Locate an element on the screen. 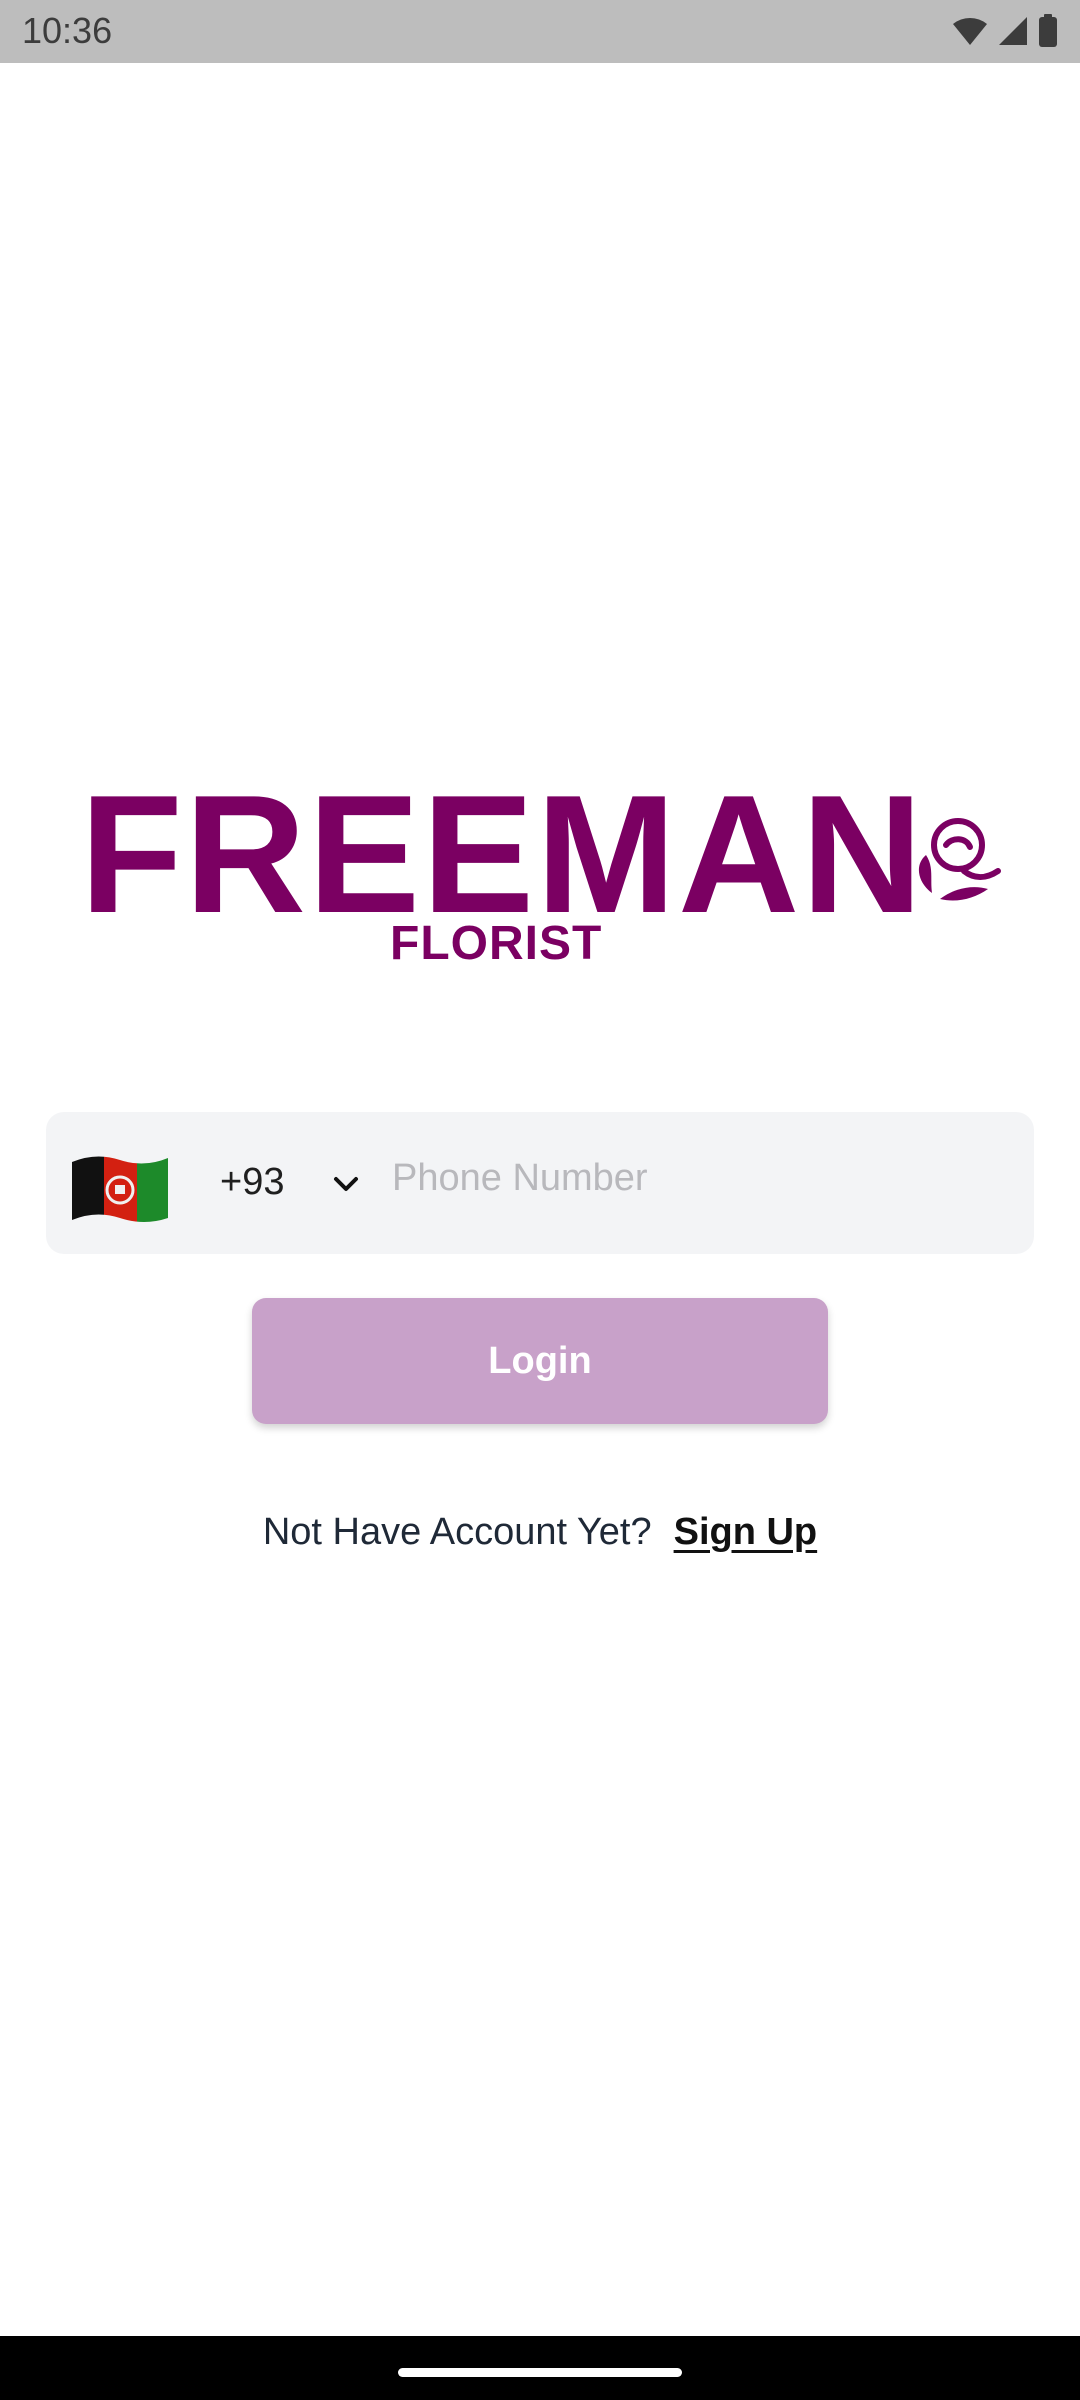 The height and width of the screenshot is (2400, 1080). phone-number-field: +93 is located at coordinates (540, 1183).